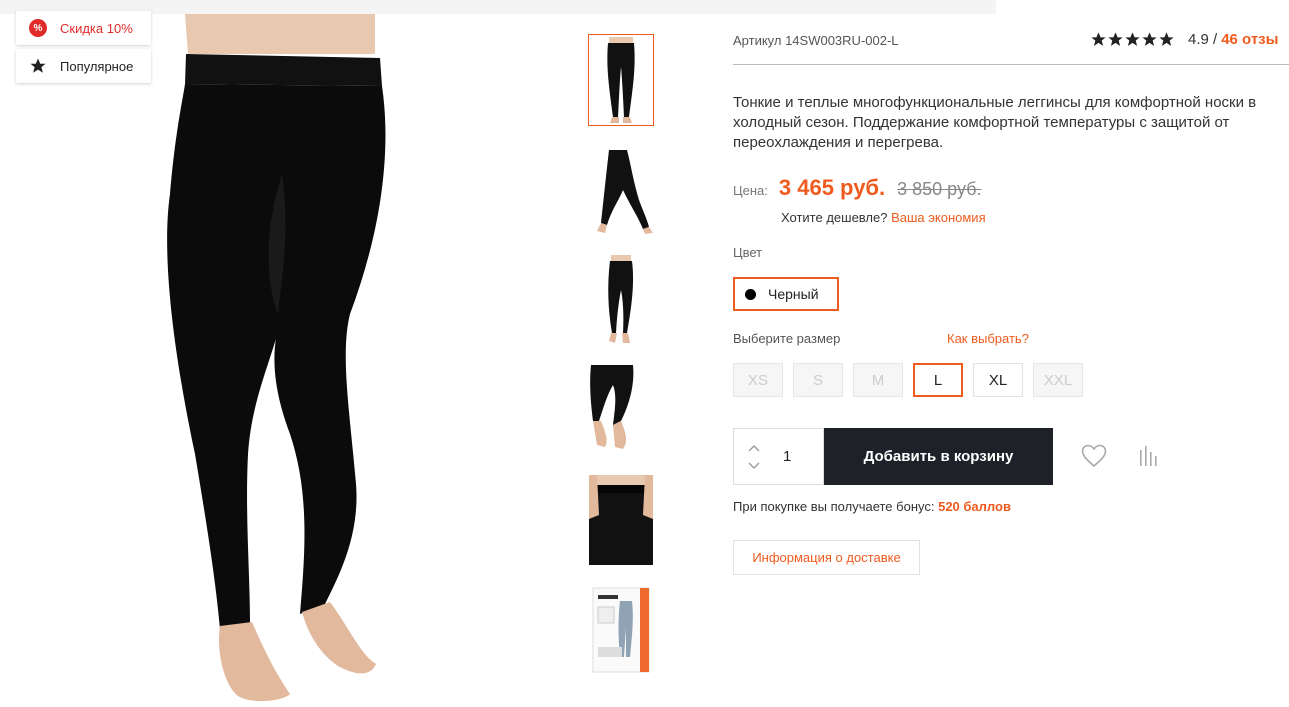  Describe the element at coordinates (787, 338) in the screenshot. I see `size-label: Выберите размер` at that location.